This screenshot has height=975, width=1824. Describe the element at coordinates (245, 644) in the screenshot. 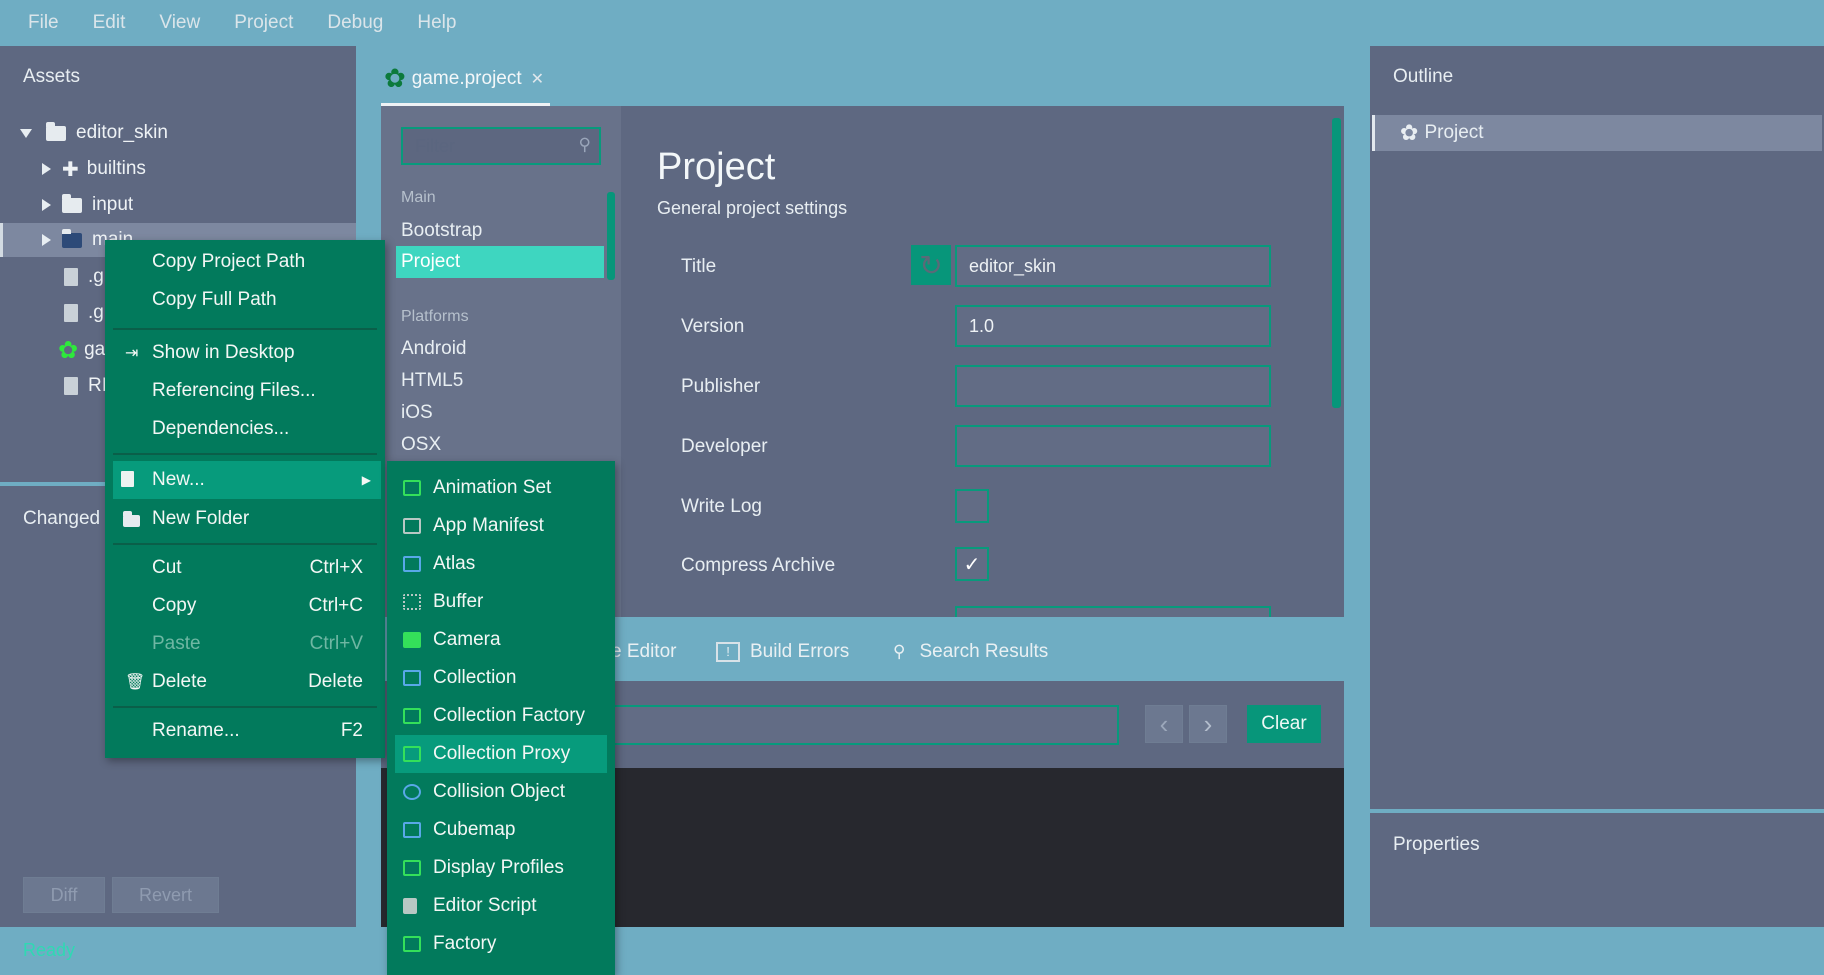

I see `menu-item-paste: Paste Ctrl+V` at that location.